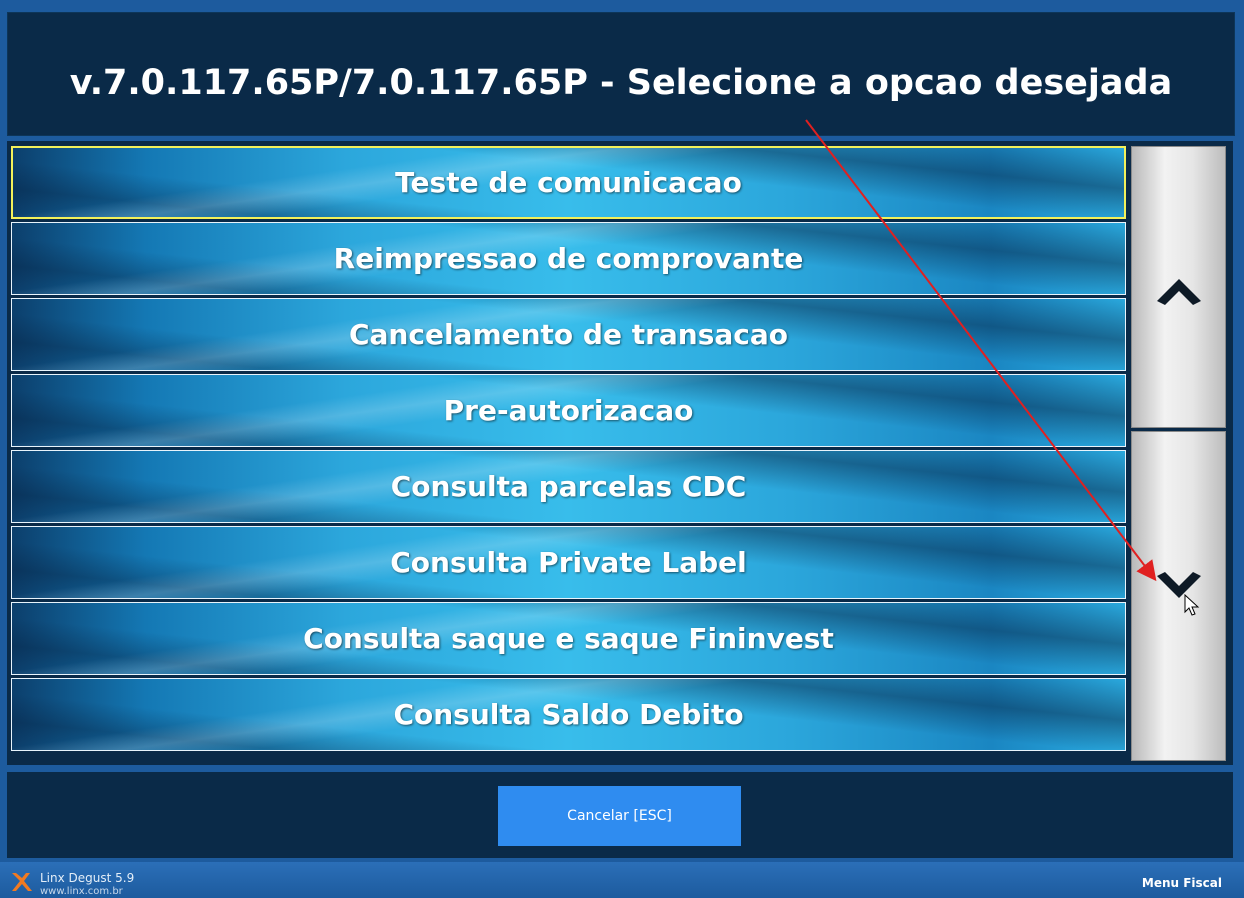 This screenshot has height=898, width=1244. I want to click on option-label: Consulta saque e saque Fininvest, so click(568, 638).